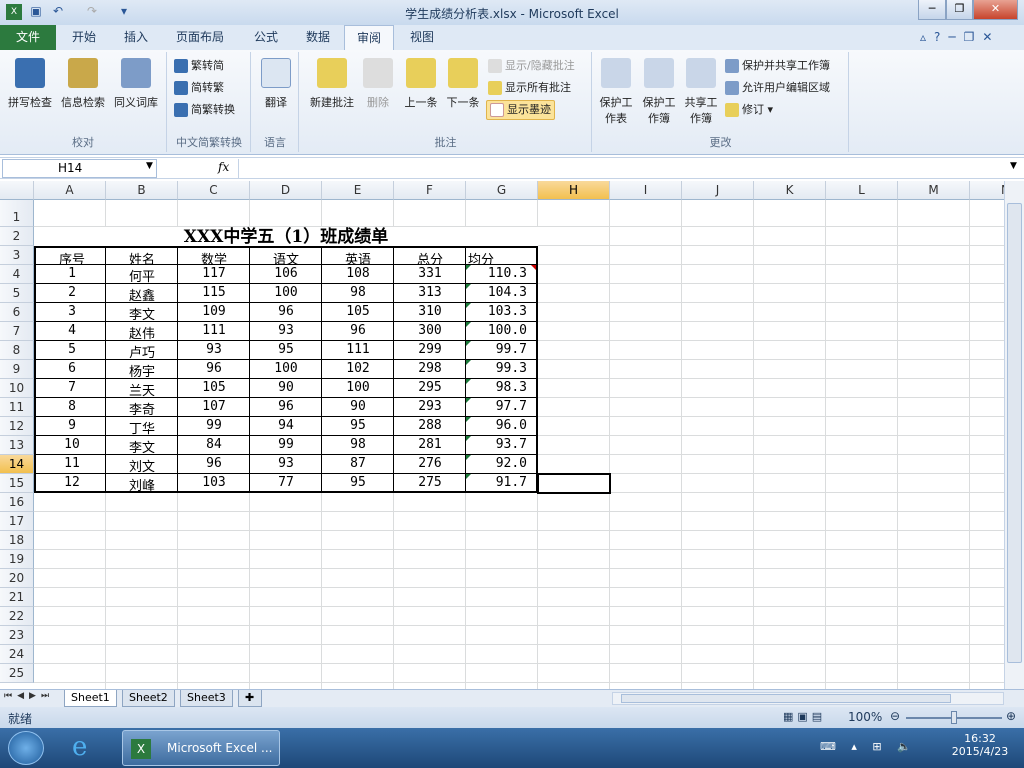  I want to click on sheet-title: XXX中学五（1）班成绩单, so click(286, 237).